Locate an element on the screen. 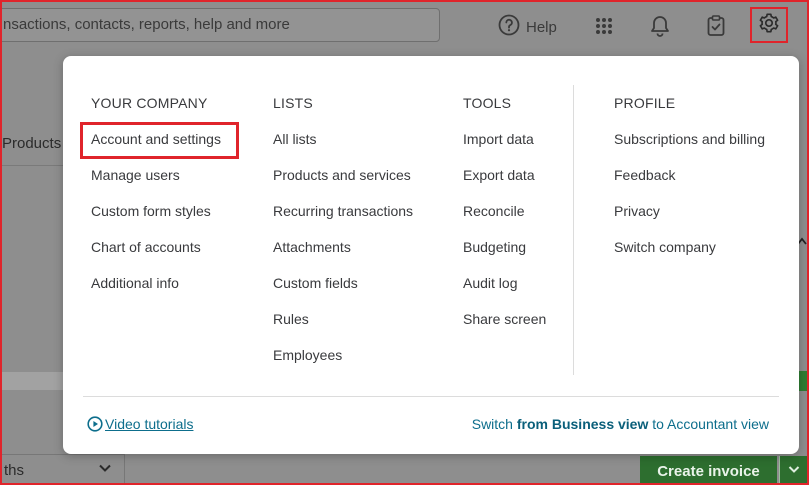 The width and height of the screenshot is (809, 485). menu-item-chart-of-accounts: Chart of accounts is located at coordinates (156, 247).